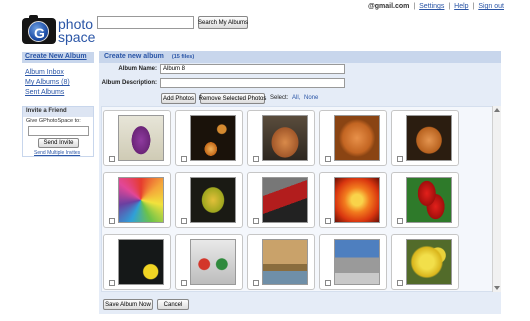  What do you see at coordinates (279, 98) in the screenshot?
I see `select-label: Select:` at bounding box center [279, 98].